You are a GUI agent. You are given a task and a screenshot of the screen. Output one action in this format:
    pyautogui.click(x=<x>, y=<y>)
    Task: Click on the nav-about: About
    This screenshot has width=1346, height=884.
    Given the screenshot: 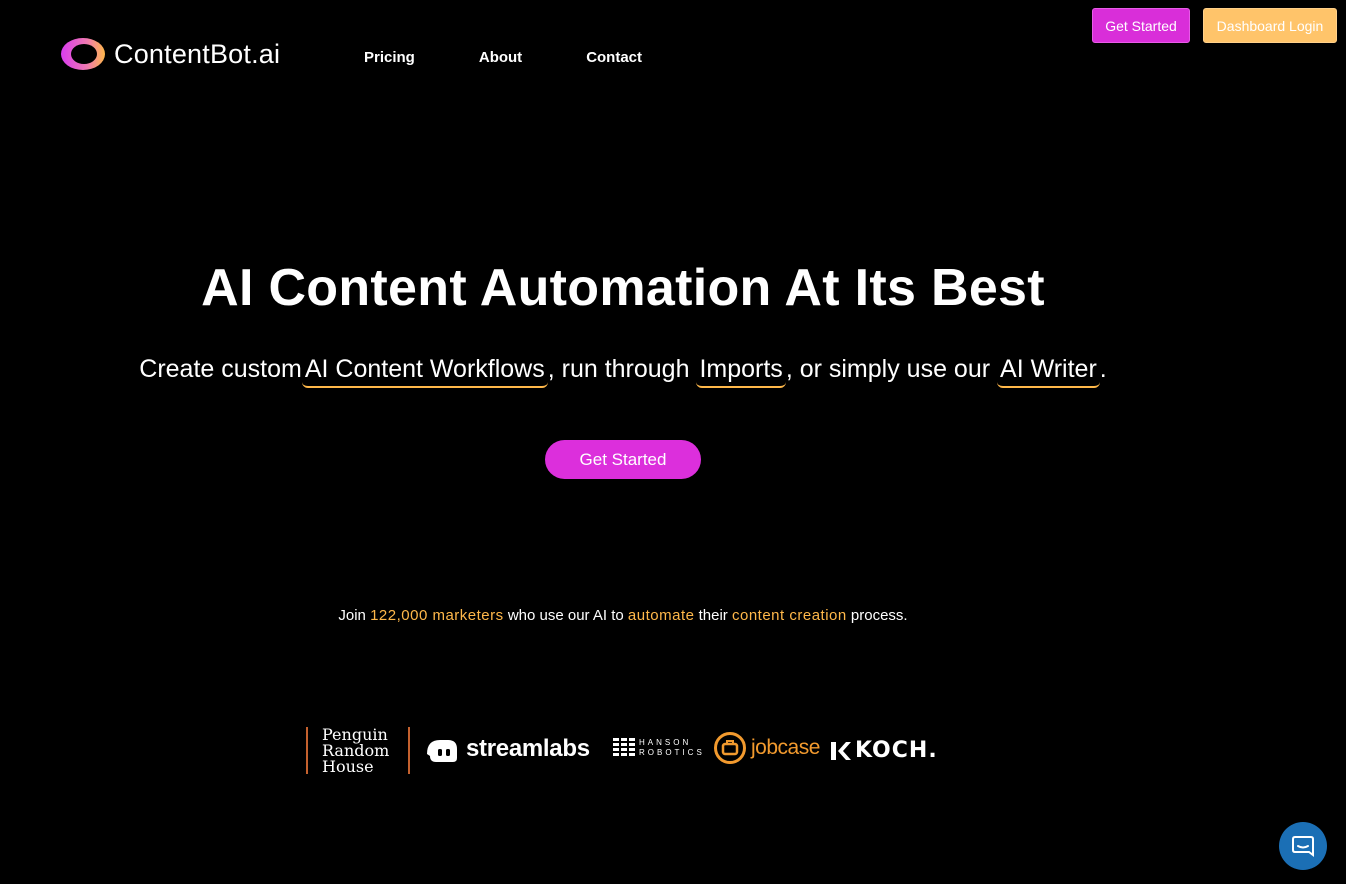 What is the action you would take?
    pyautogui.click(x=500, y=58)
    